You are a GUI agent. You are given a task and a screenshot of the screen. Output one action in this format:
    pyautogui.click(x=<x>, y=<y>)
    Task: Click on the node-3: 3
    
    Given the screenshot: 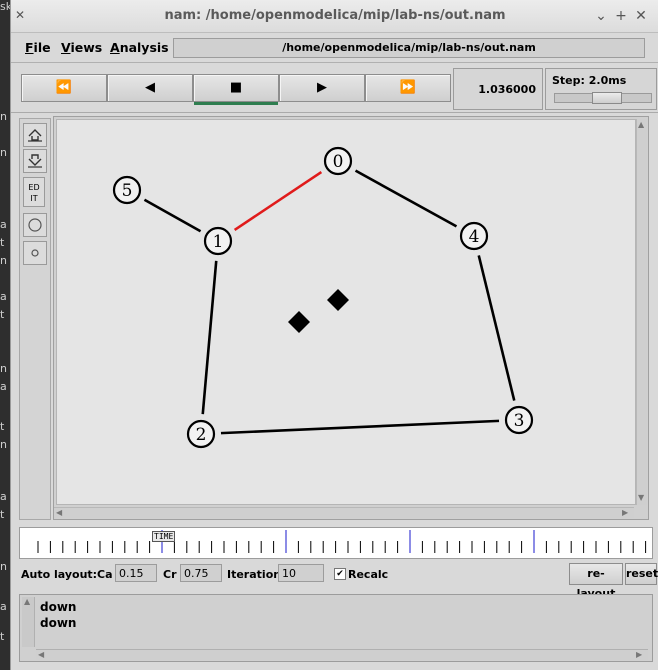 What is the action you would take?
    pyautogui.click(x=519, y=420)
    